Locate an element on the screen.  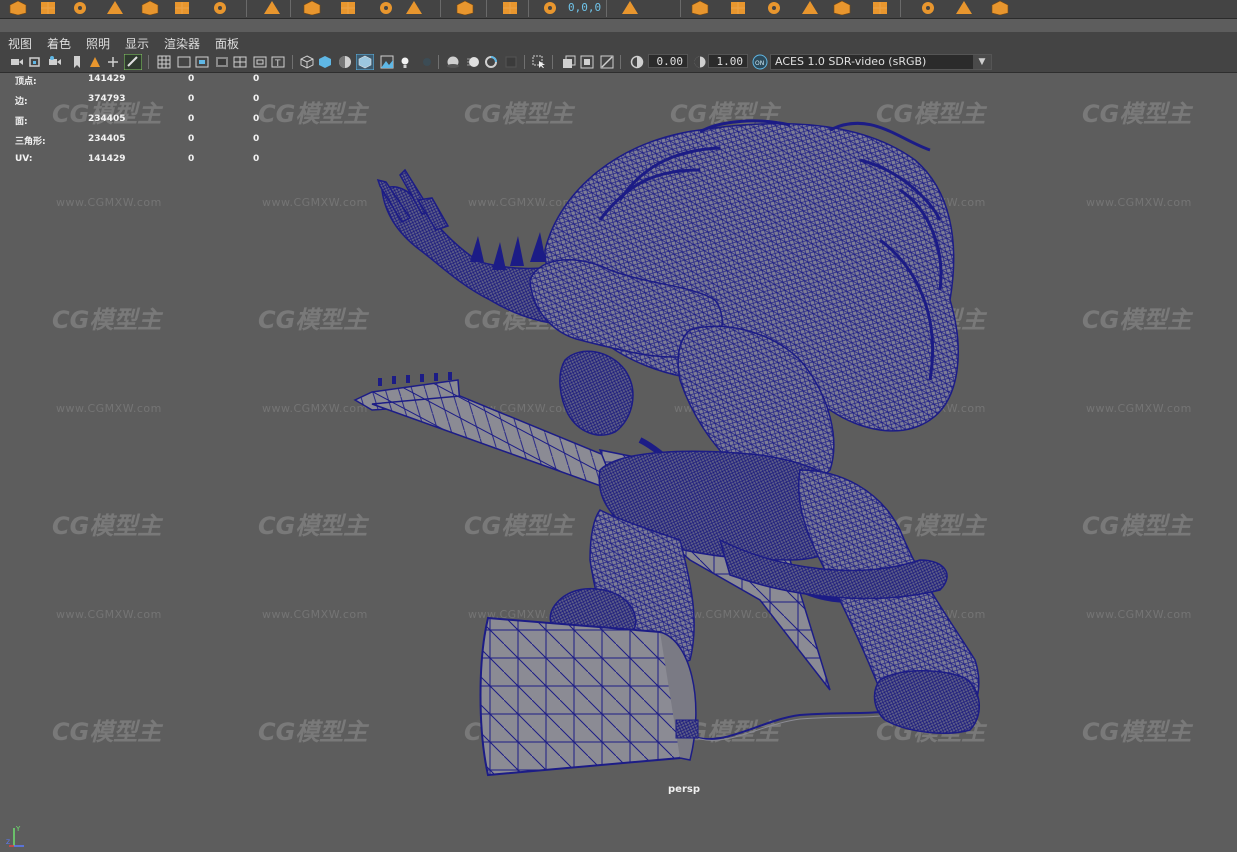
smooth-shade-icon is located at coordinates (325, 62).